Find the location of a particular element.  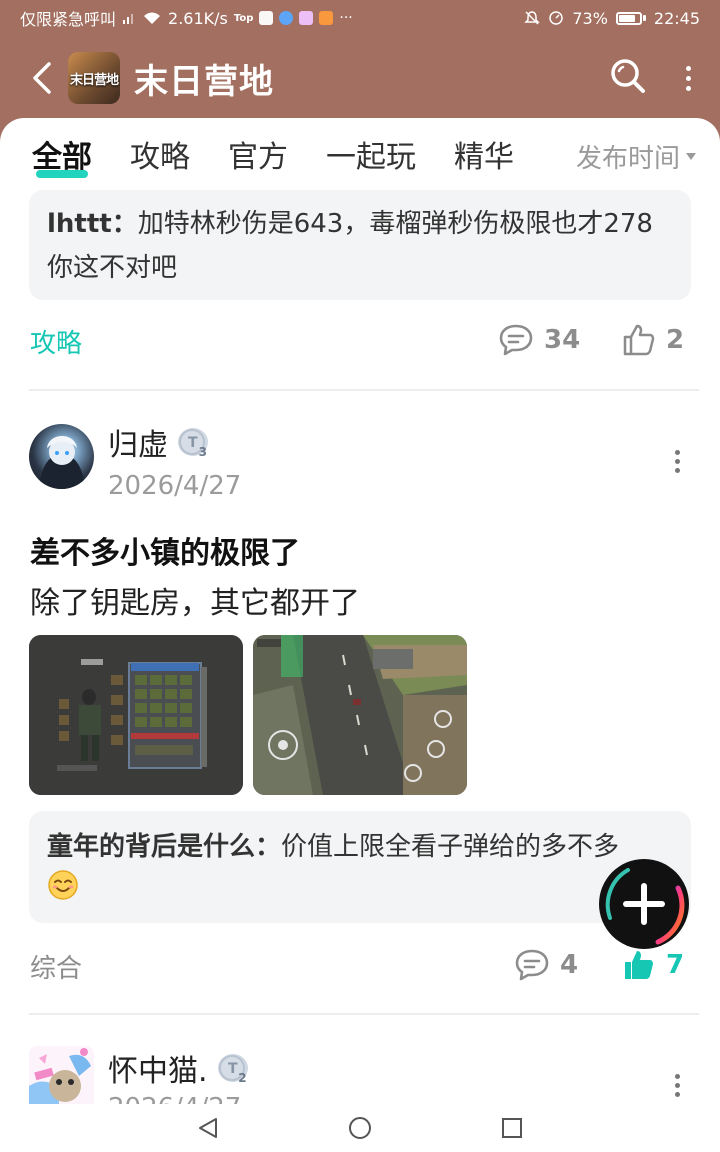

level-number: 3 is located at coordinates (202, 452).